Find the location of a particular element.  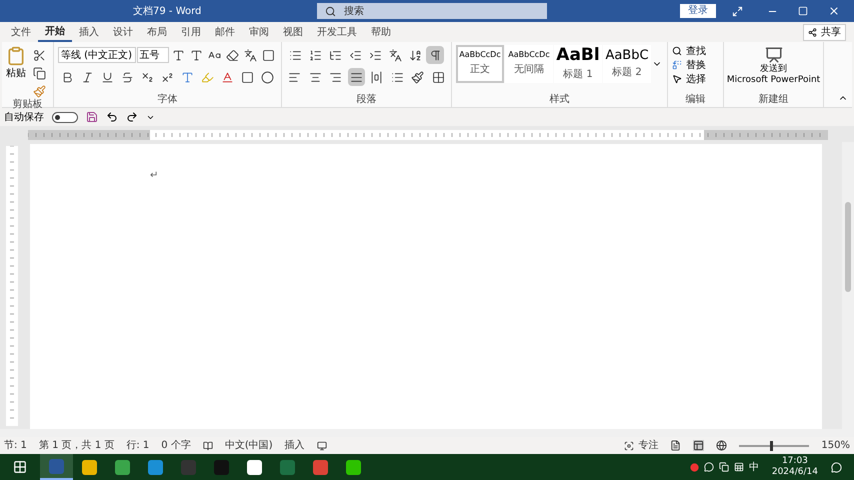

chat-tray-icon is located at coordinates (709, 467).